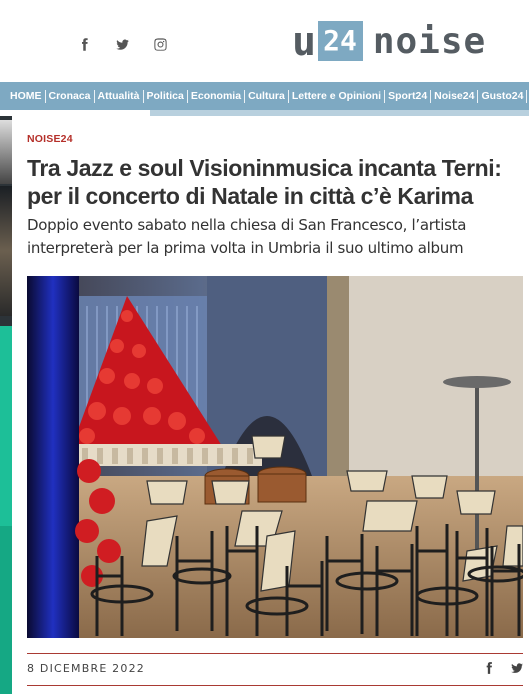 The height and width of the screenshot is (694, 529). What do you see at coordinates (84, 44) in the screenshot?
I see `facebook-icon` at bounding box center [84, 44].